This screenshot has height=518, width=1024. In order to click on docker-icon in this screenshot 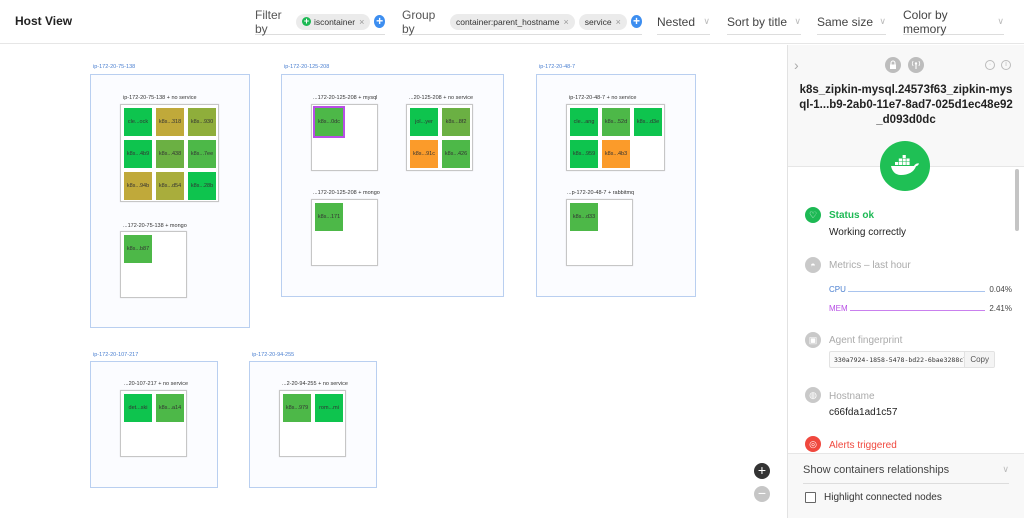, I will do `click(905, 166)`.